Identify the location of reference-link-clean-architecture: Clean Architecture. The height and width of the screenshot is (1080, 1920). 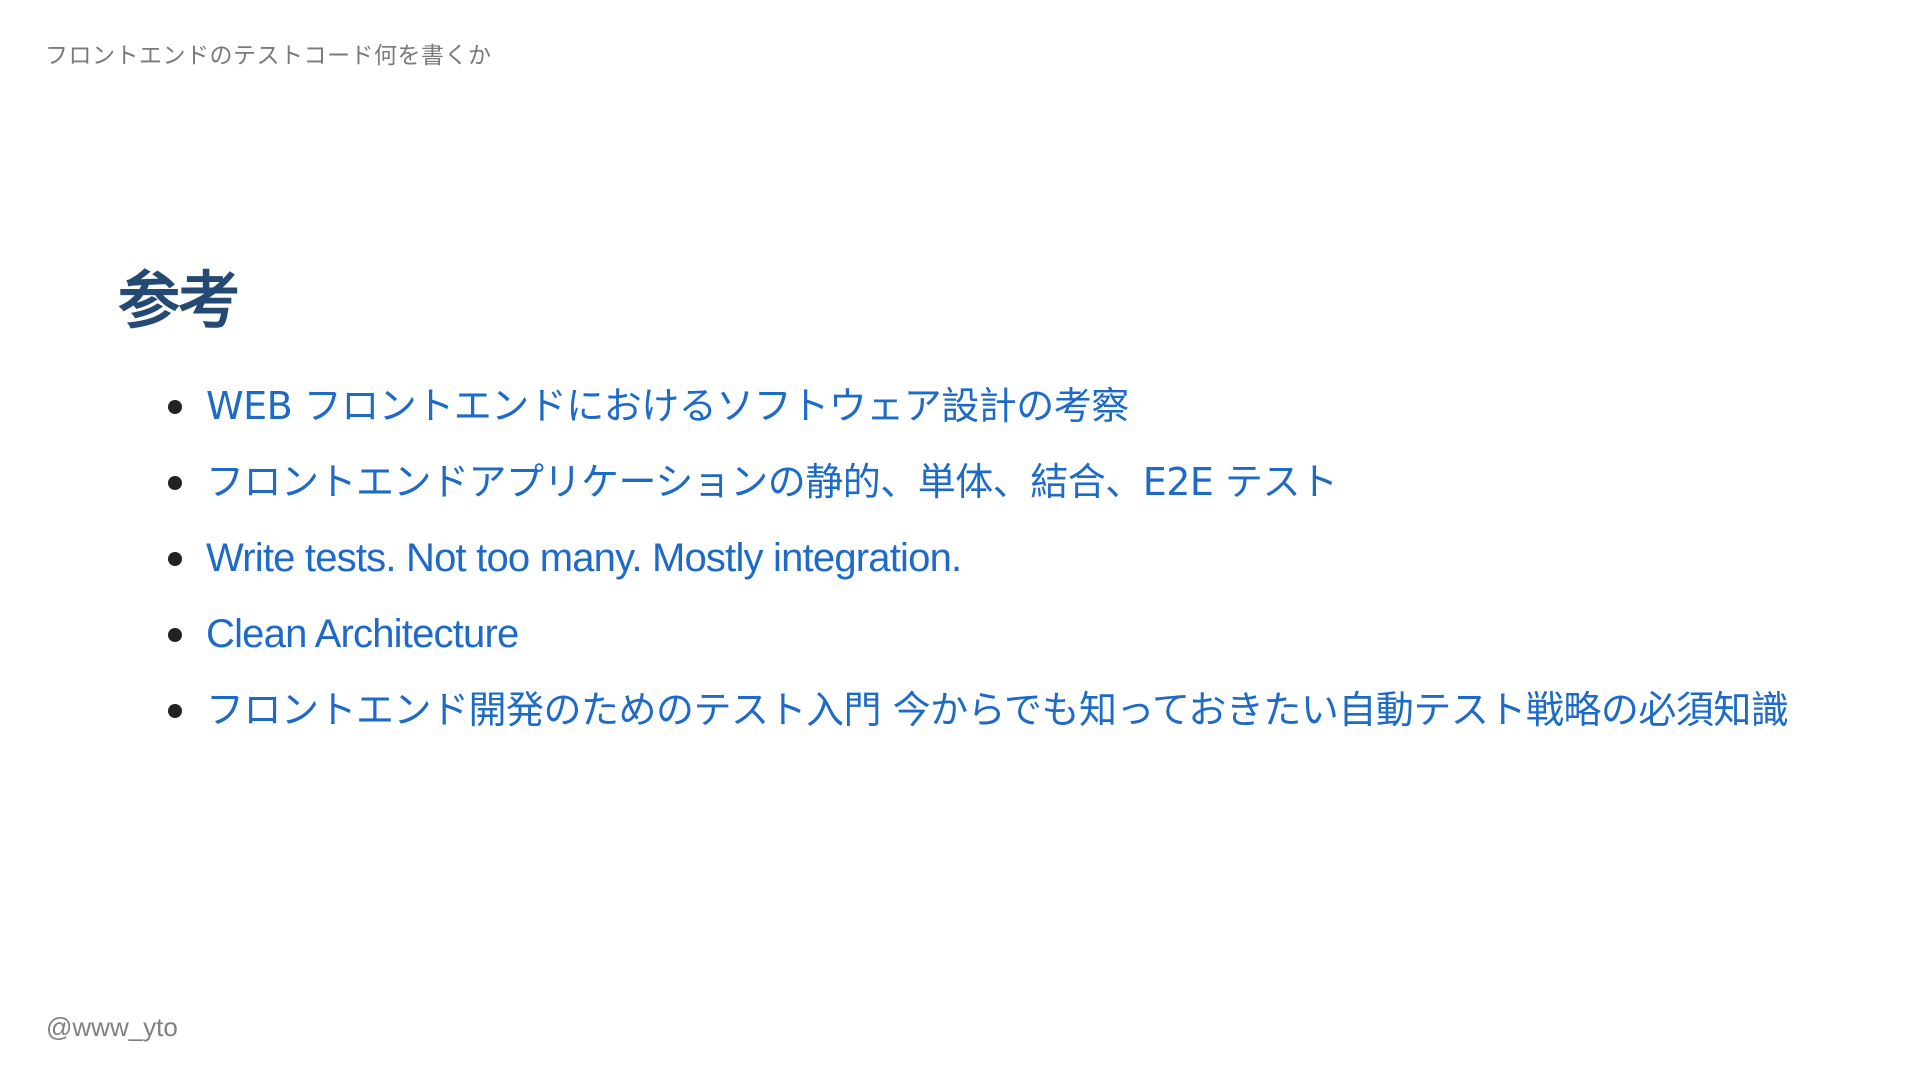
(362, 634).